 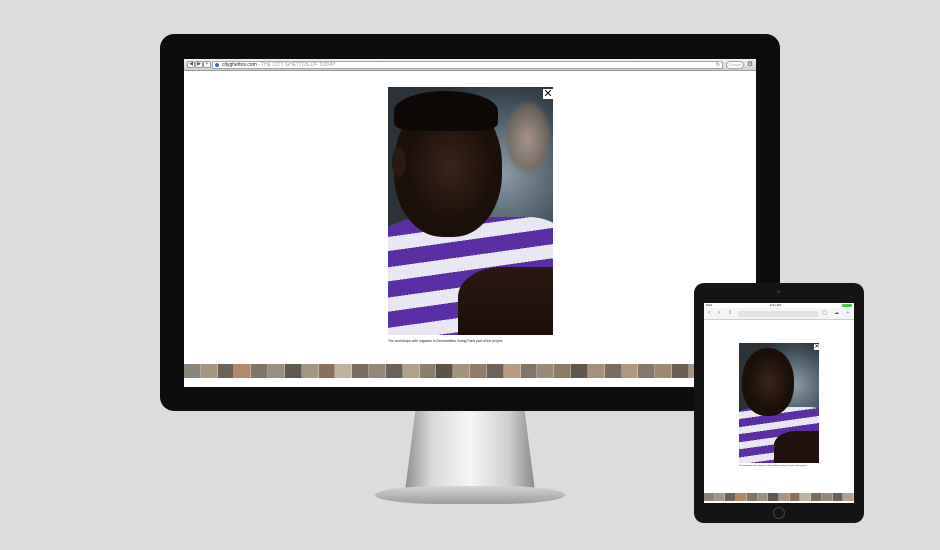 What do you see at coordinates (750, 65) in the screenshot?
I see `gear-icon: ⚙` at bounding box center [750, 65].